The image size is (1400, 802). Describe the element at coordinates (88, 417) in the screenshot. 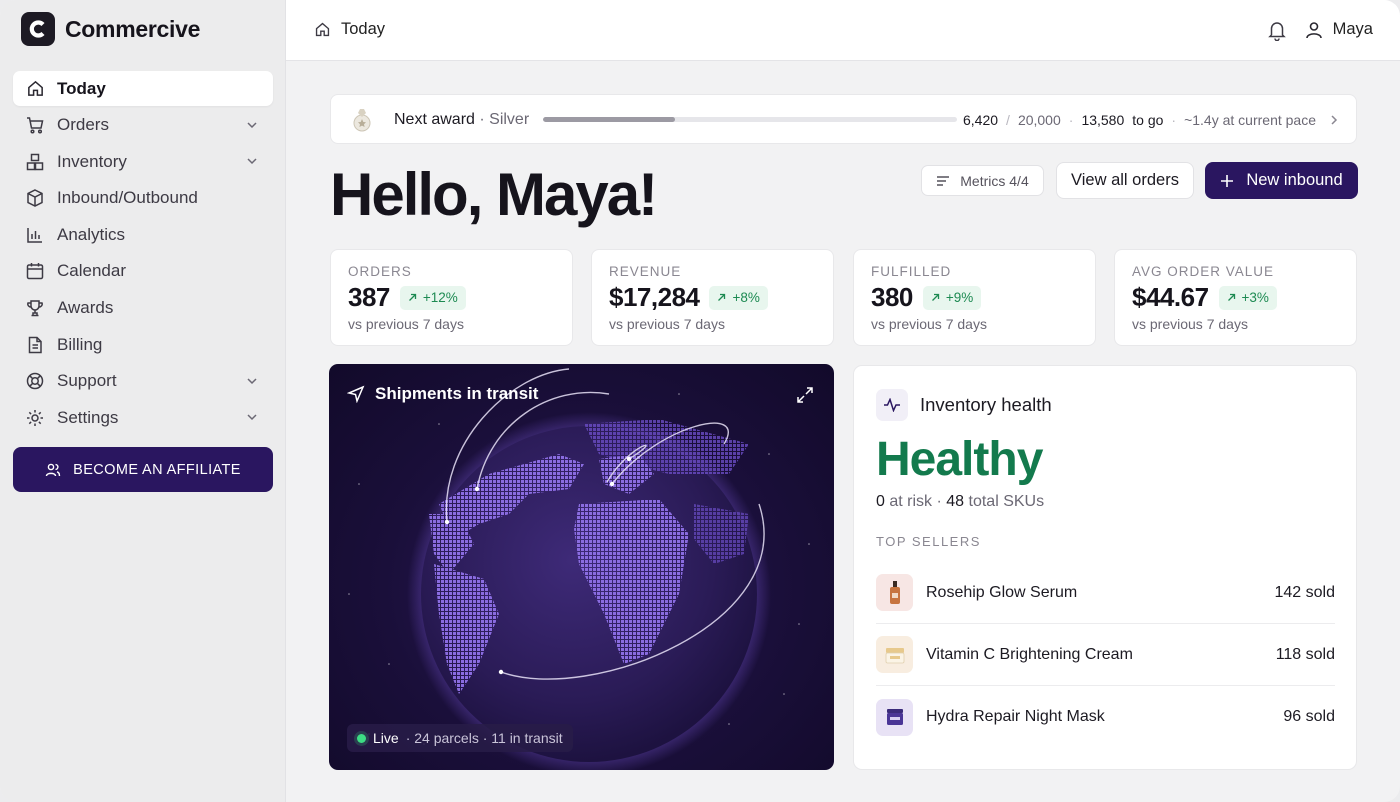

I see `sidebar-item-label: Settings` at that location.